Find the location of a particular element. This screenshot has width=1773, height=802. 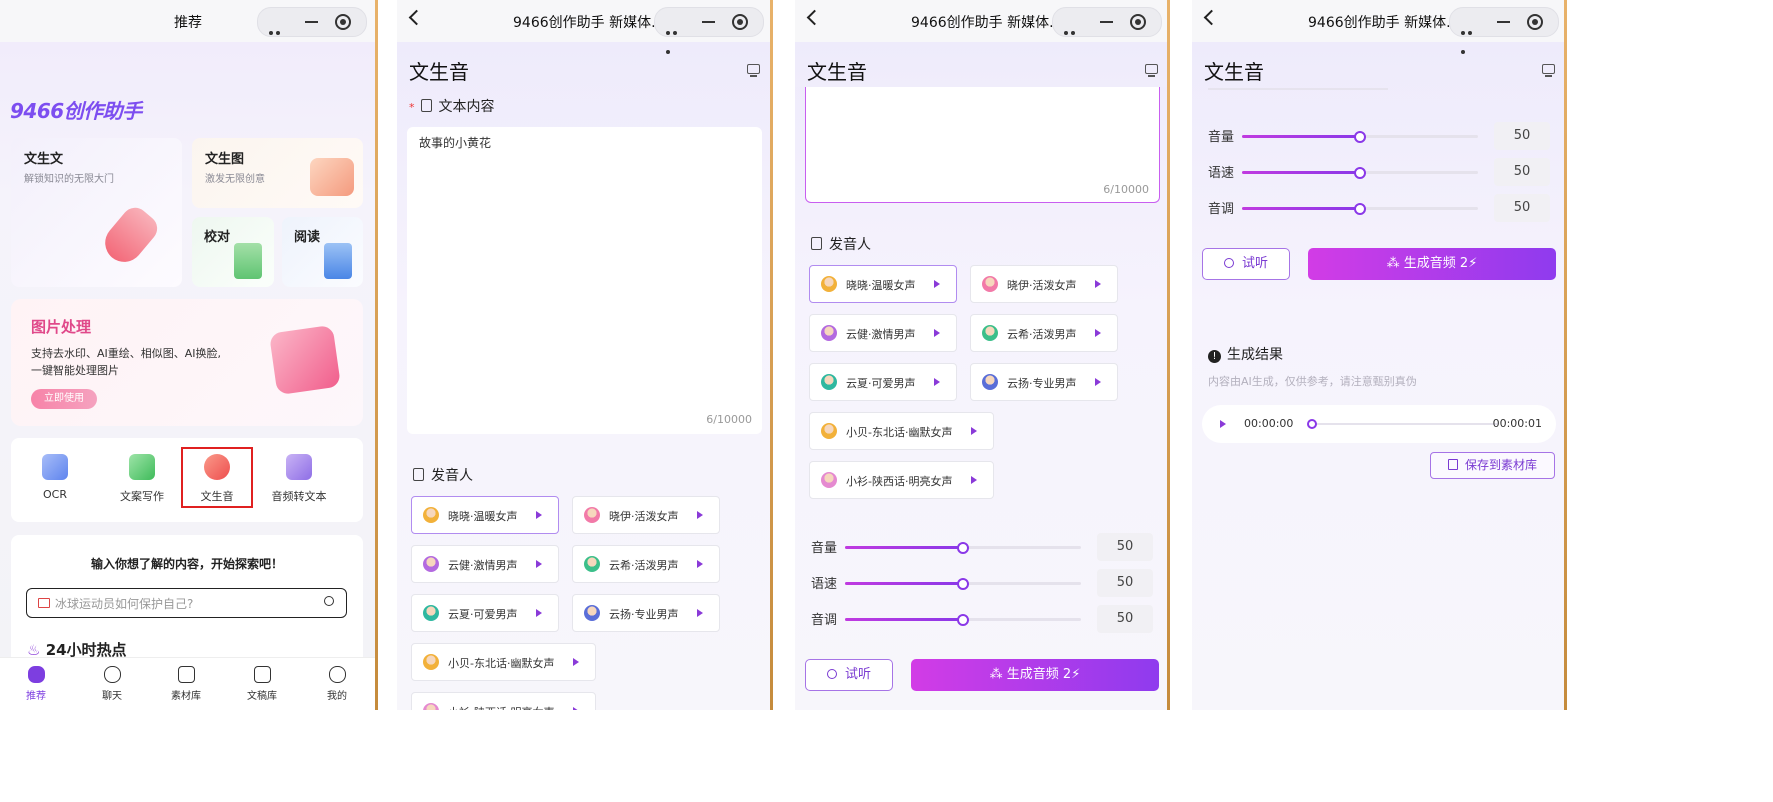

card-text-to-text: 文生文 解锁知识的无限大门 is located at coordinates (96, 212).